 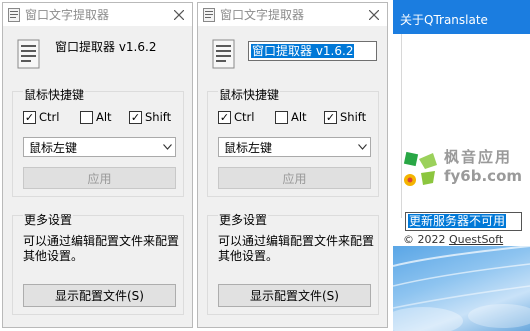 What do you see at coordinates (457, 221) in the screenshot?
I see `update-status-text: 更新服务器不可用` at bounding box center [457, 221].